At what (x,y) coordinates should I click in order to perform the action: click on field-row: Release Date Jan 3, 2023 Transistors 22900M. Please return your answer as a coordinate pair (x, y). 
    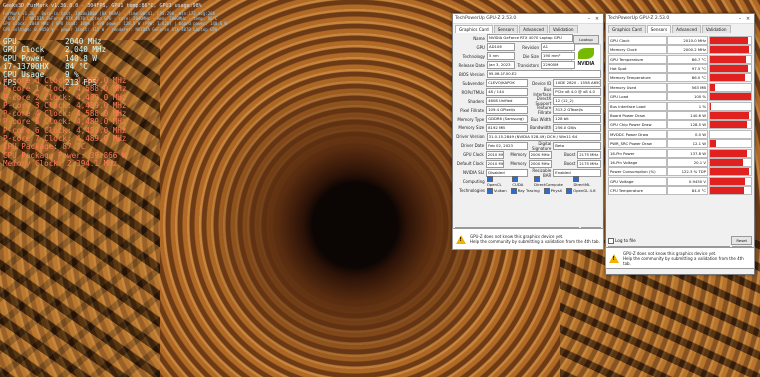
    Looking at the image, I should click on (528, 65).